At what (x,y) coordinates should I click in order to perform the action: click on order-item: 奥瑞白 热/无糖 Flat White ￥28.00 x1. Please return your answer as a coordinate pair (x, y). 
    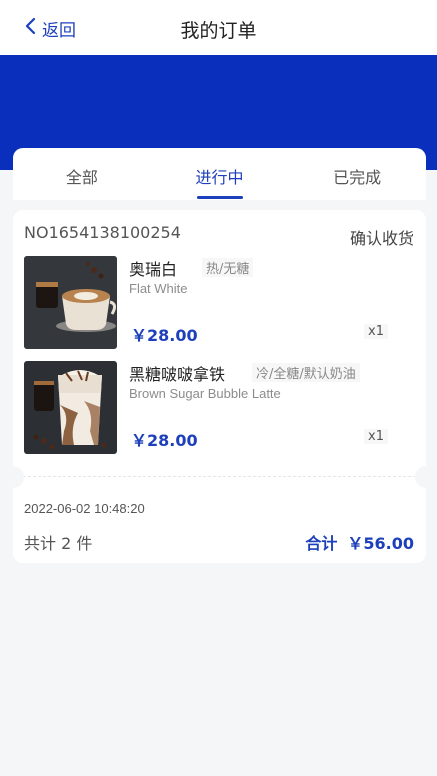
    Looking at the image, I should click on (220, 302).